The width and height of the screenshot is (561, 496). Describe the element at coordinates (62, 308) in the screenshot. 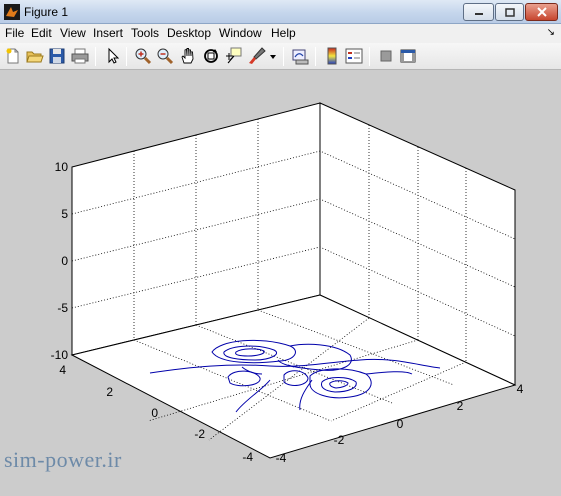

I see `z-tick-label: -5` at that location.